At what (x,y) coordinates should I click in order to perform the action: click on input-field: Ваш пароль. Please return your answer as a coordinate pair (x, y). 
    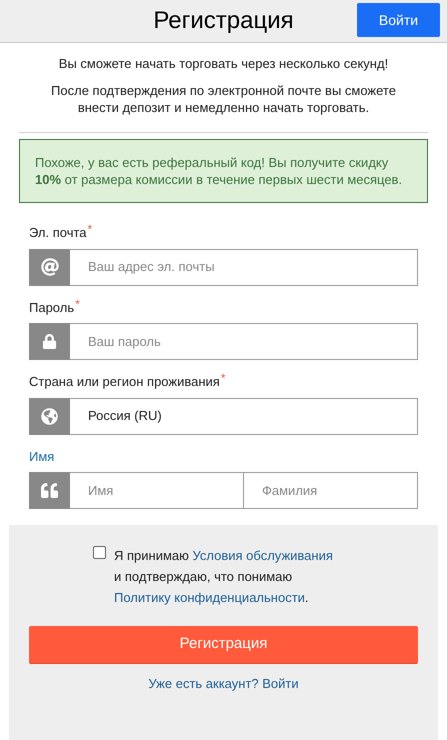
    Looking at the image, I should click on (223, 341).